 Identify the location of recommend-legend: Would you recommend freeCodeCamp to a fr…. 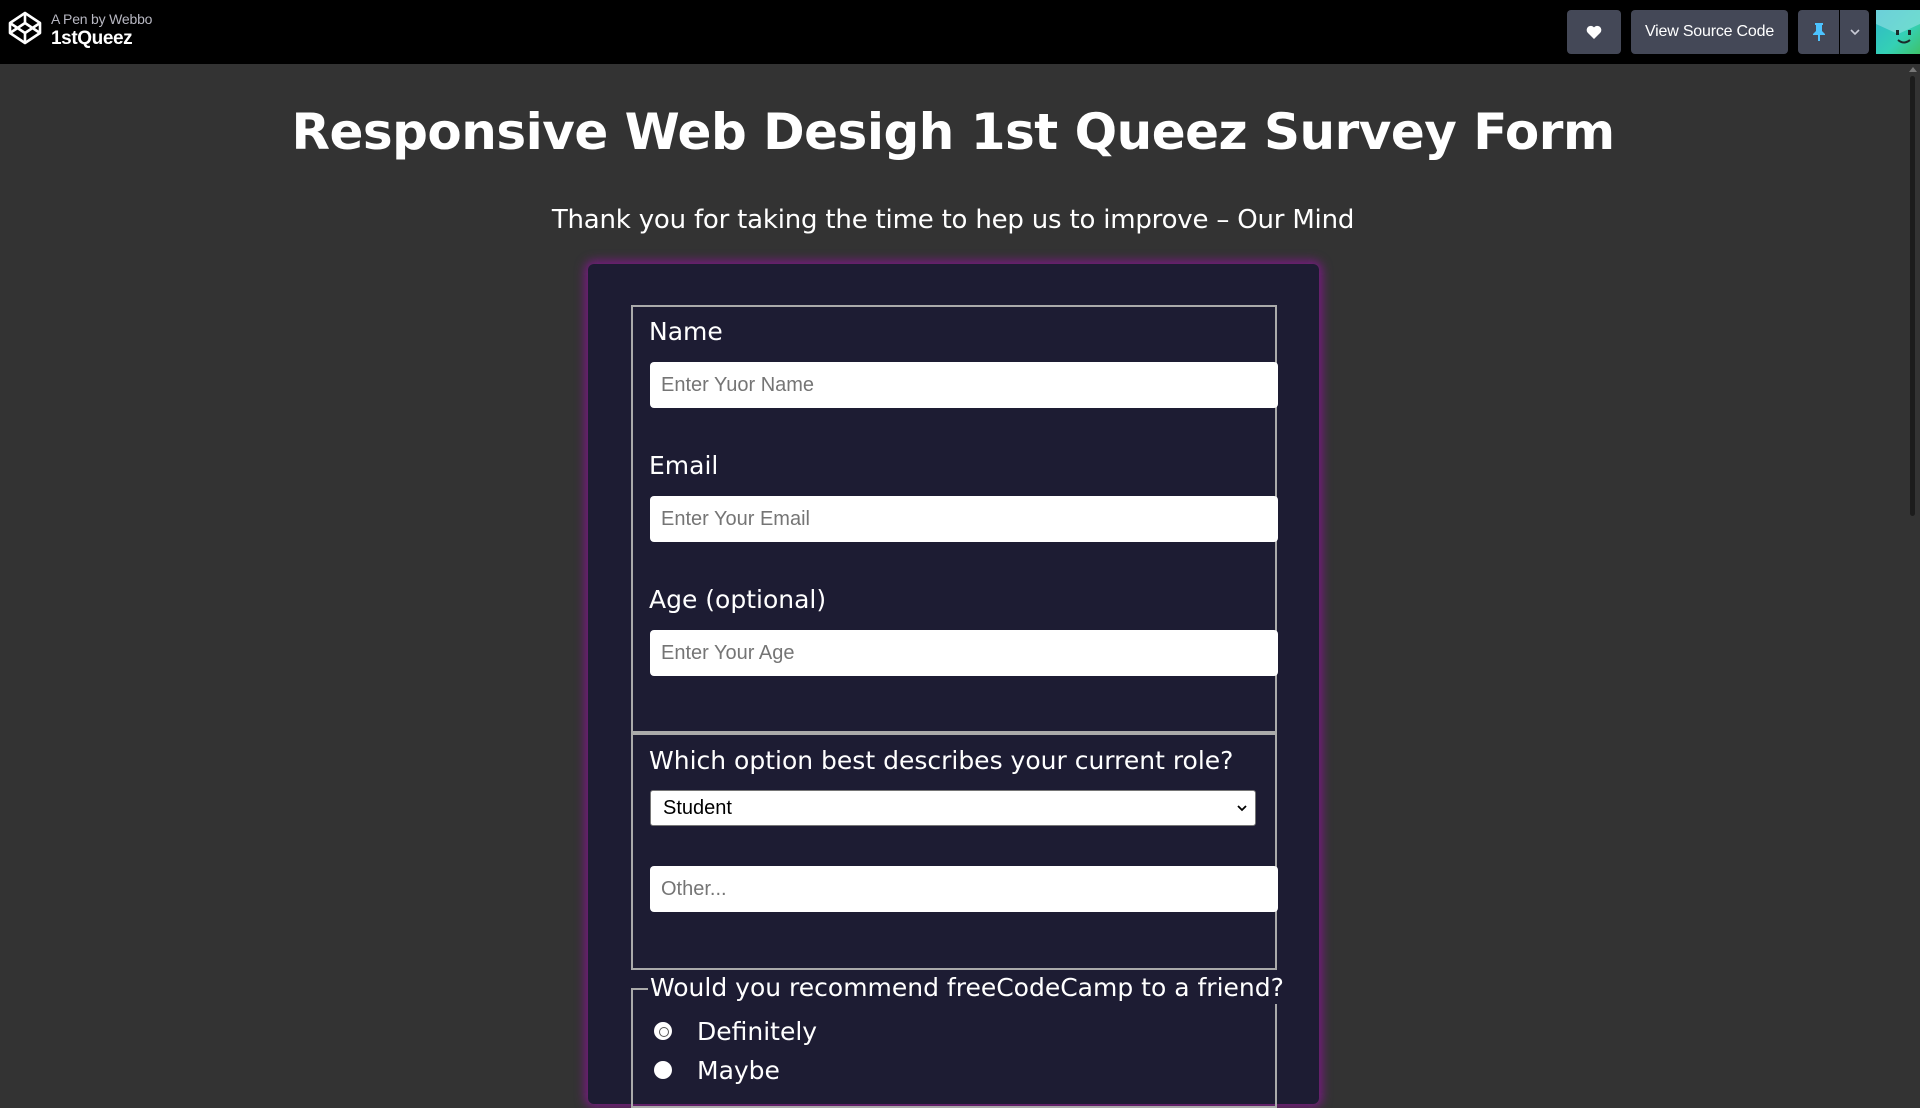
(967, 988).